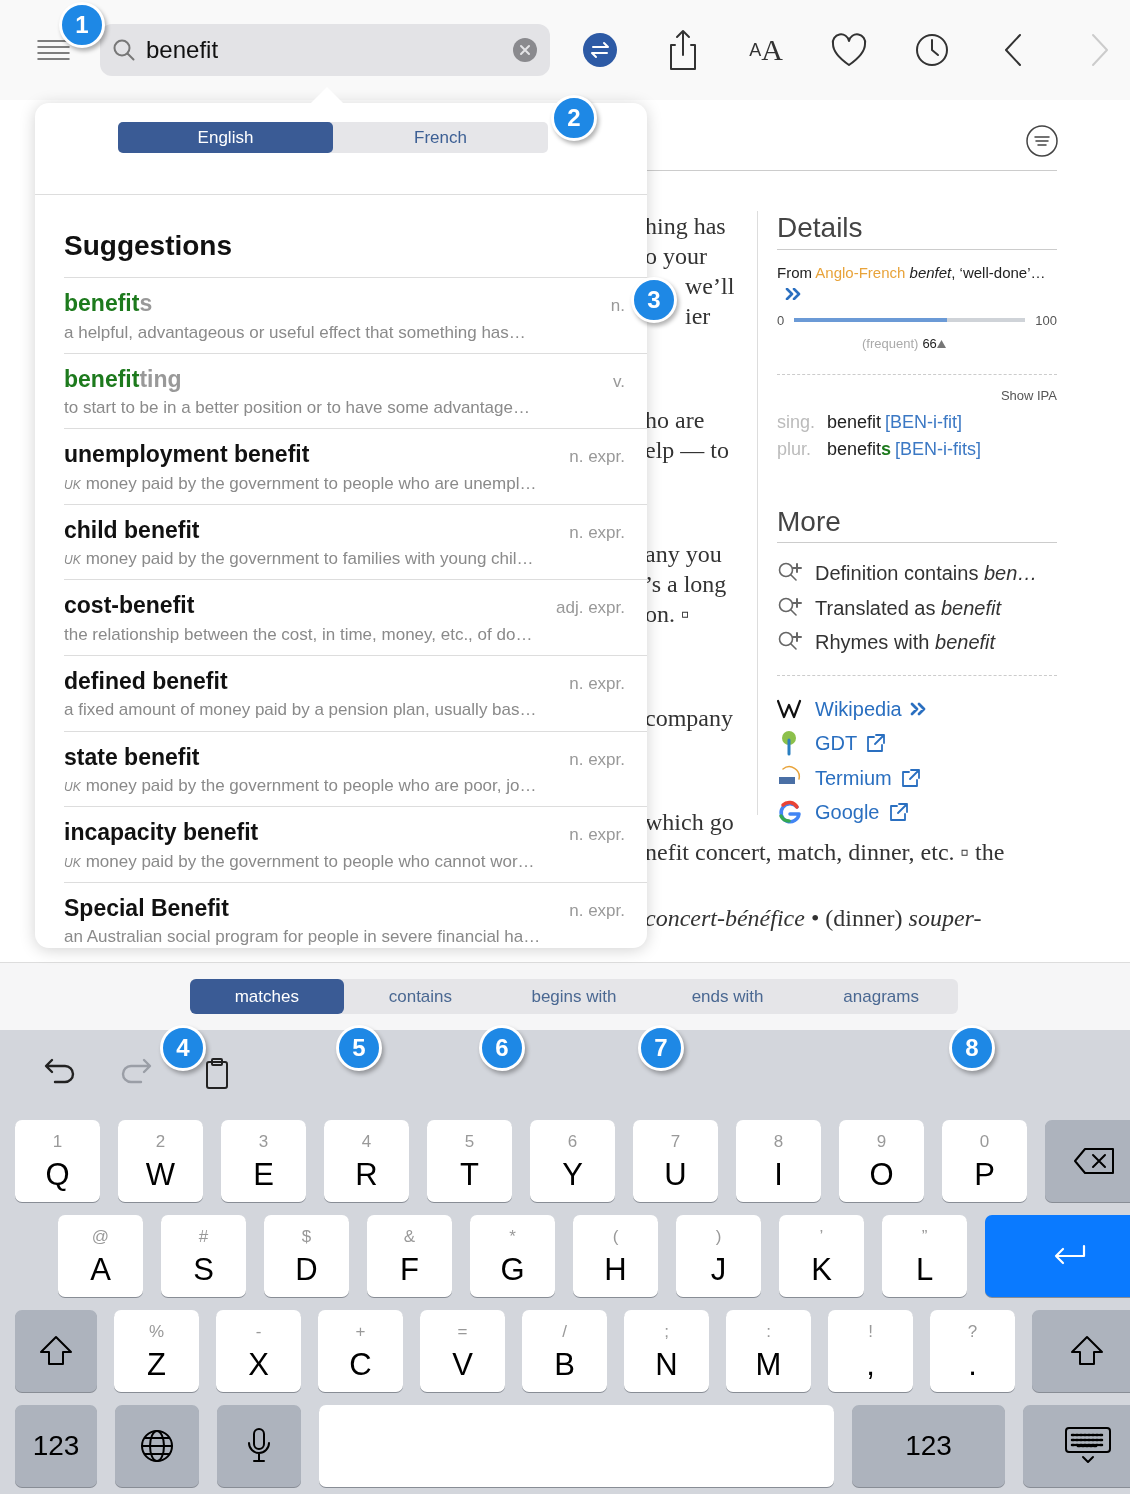 This screenshot has height=1494, width=1130. What do you see at coordinates (440, 137) in the screenshot?
I see `language-tab: French` at bounding box center [440, 137].